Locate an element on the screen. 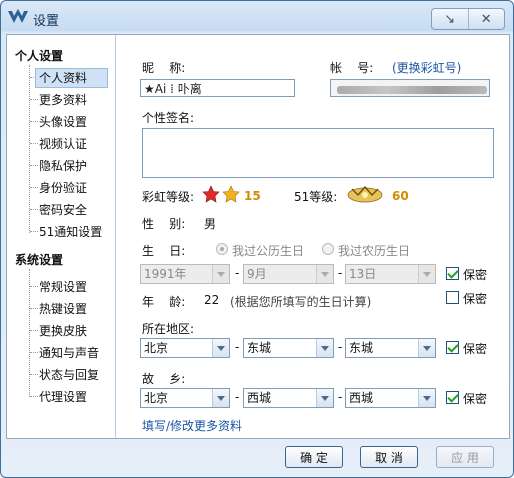  hometown-privacy-checkbox is located at coordinates (452, 397).